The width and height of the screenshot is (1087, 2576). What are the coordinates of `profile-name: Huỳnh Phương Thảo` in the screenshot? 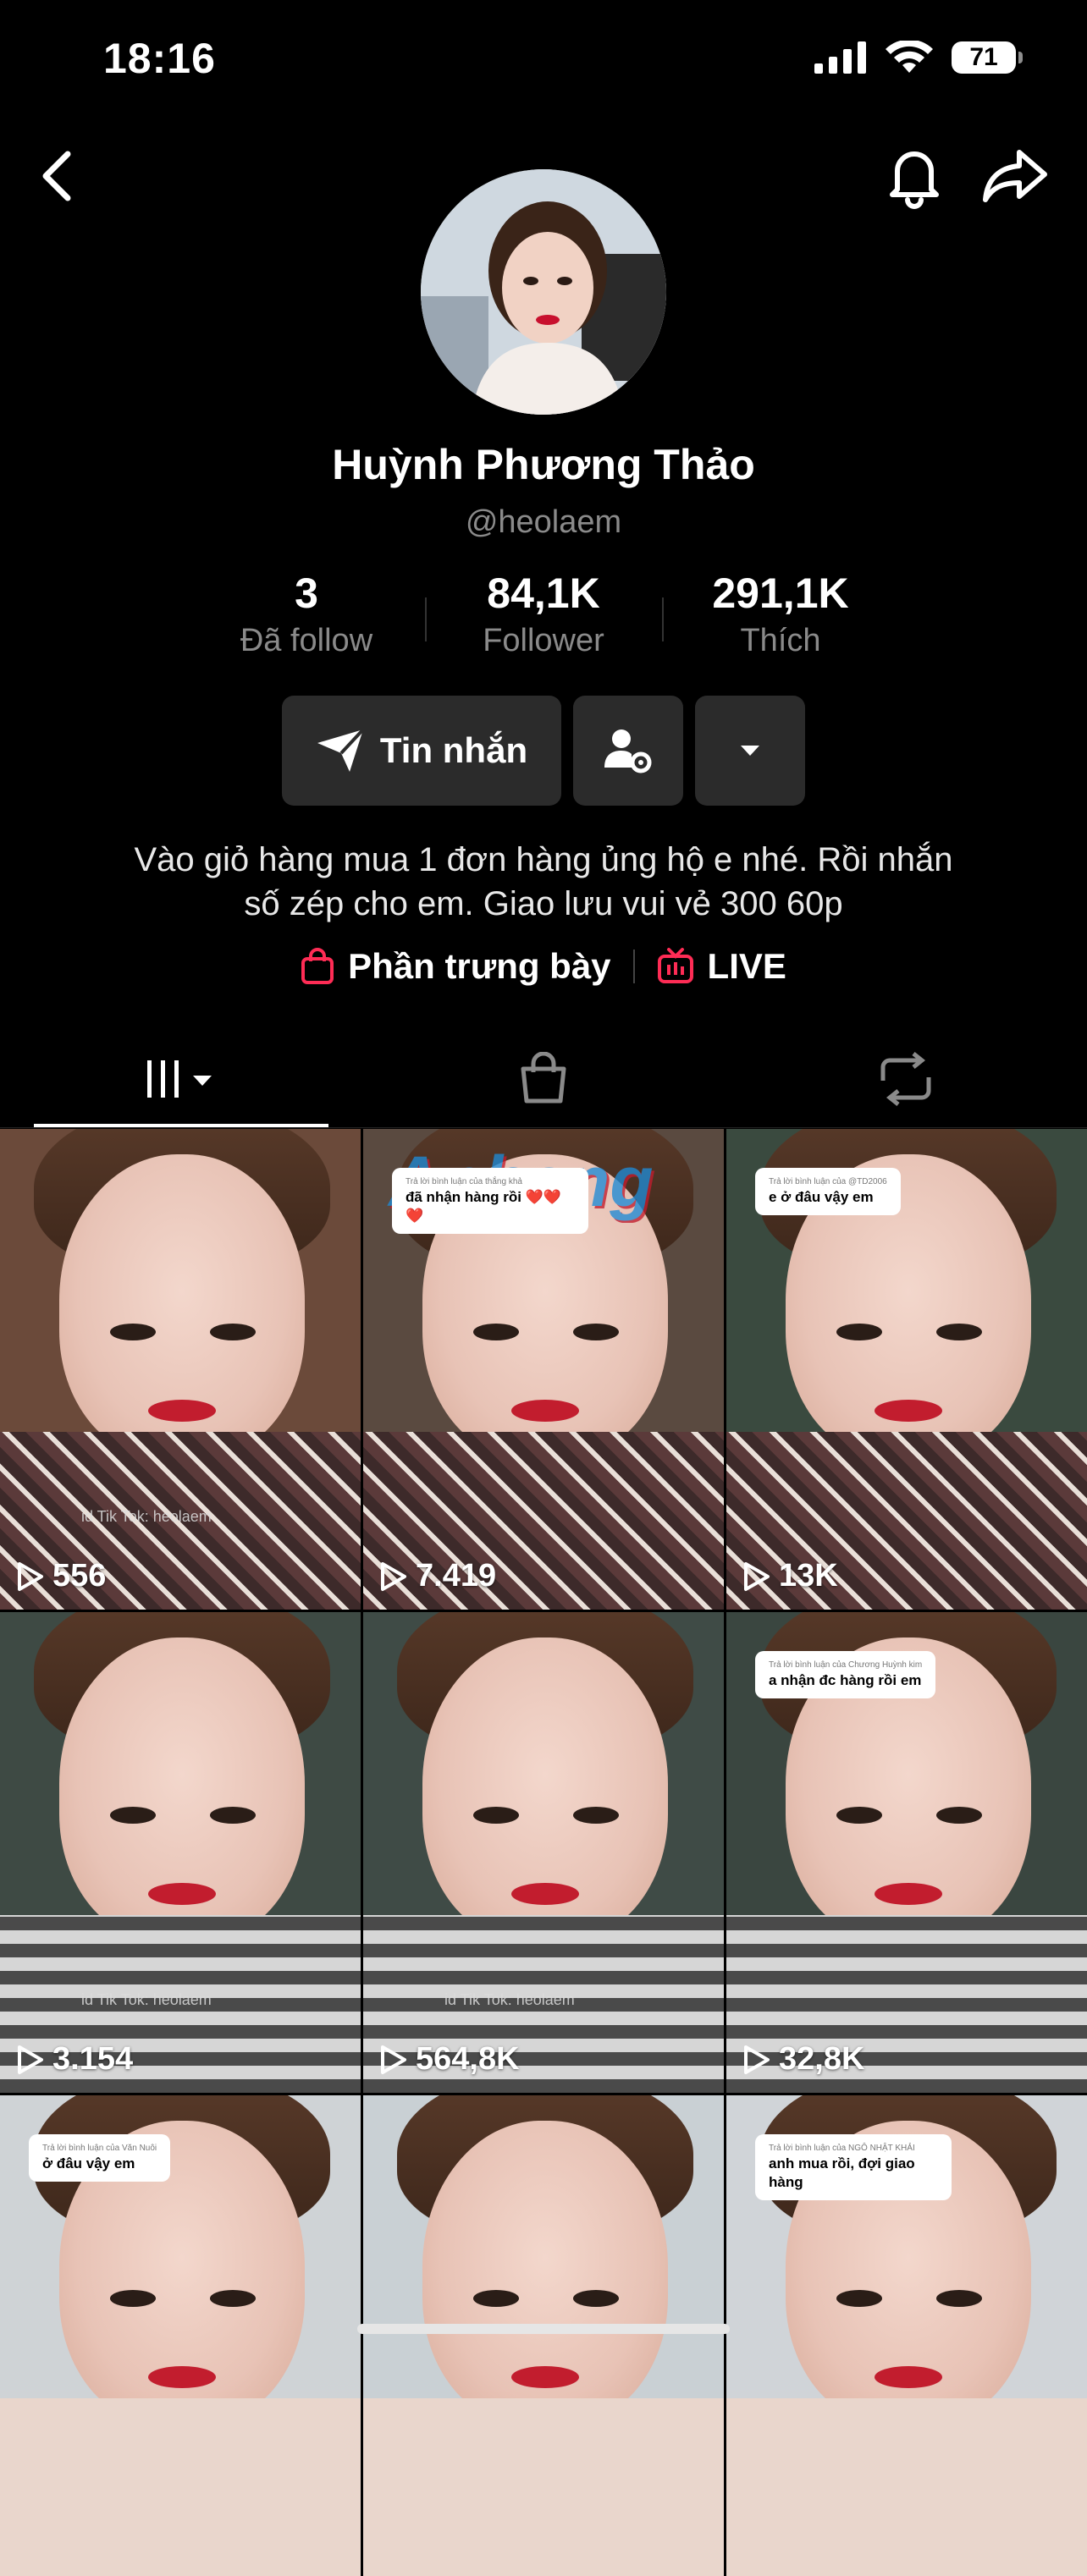 It's located at (543, 464).